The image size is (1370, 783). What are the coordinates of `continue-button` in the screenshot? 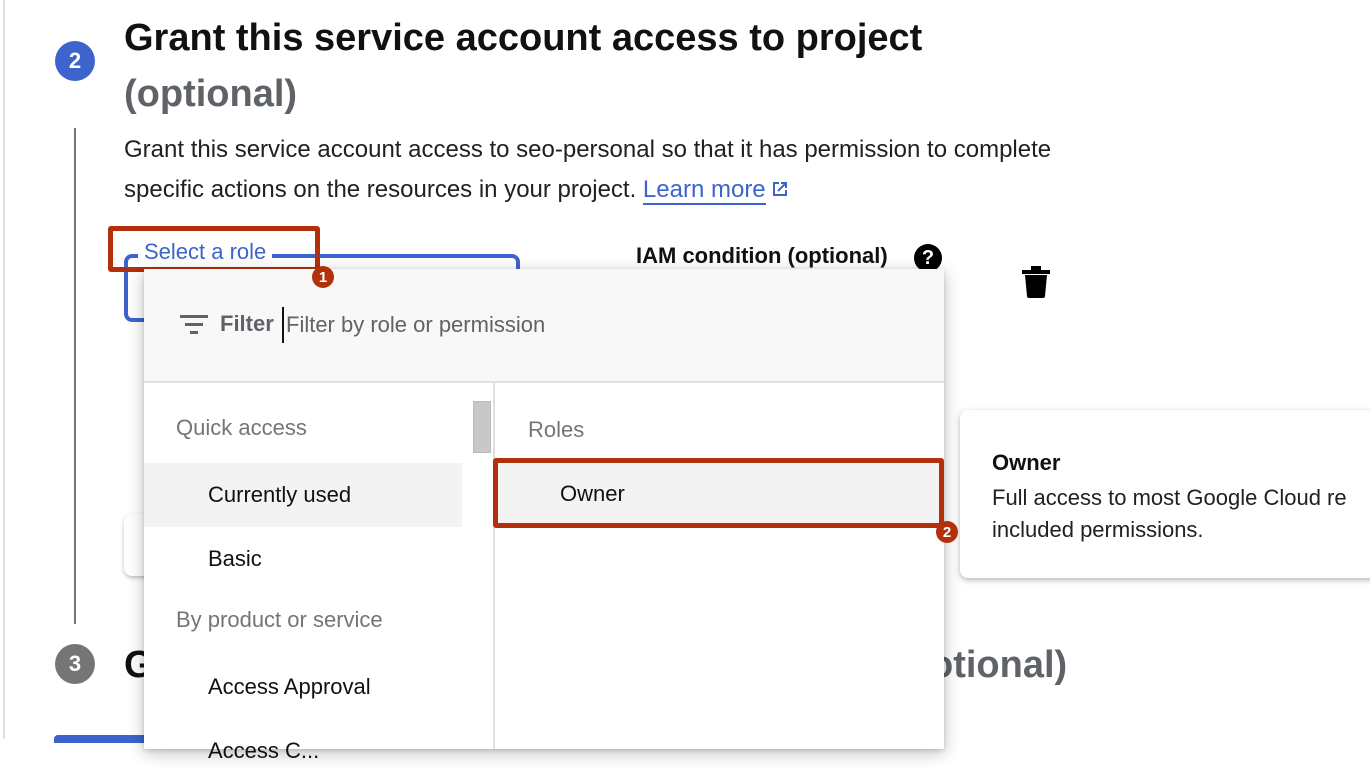 It's located at (104, 739).